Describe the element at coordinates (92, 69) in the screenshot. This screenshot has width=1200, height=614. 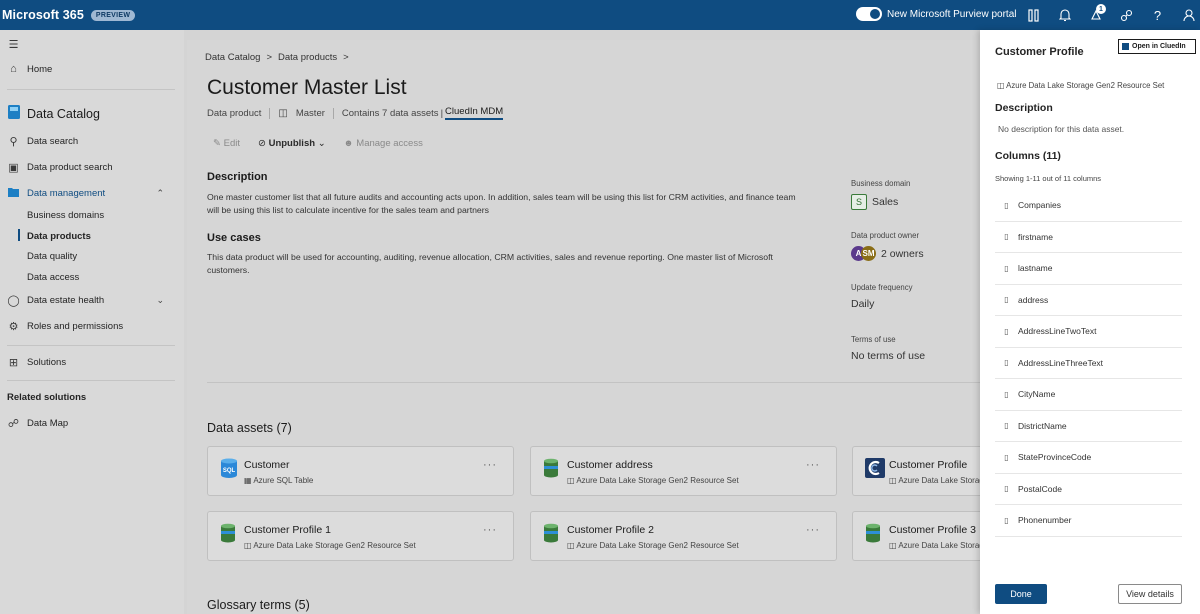
I see `nav-home: ⌂ Home` at that location.